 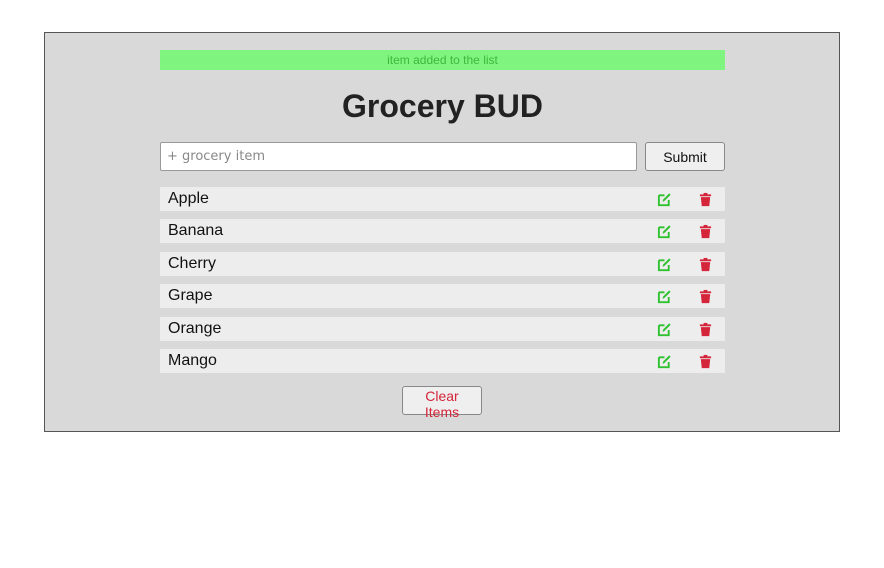 I want to click on list-item: Banana, so click(x=442, y=231).